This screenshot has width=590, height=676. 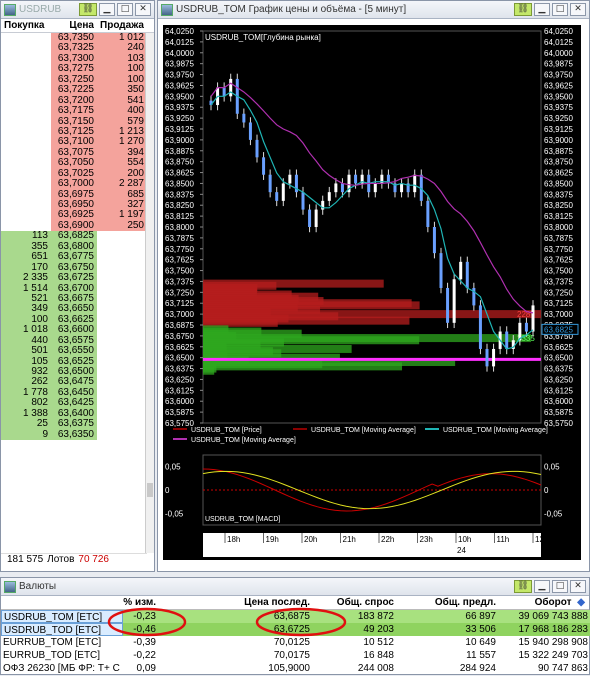 What do you see at coordinates (542, 9) in the screenshot?
I see `chart-minimize-button: ▁` at bounding box center [542, 9].